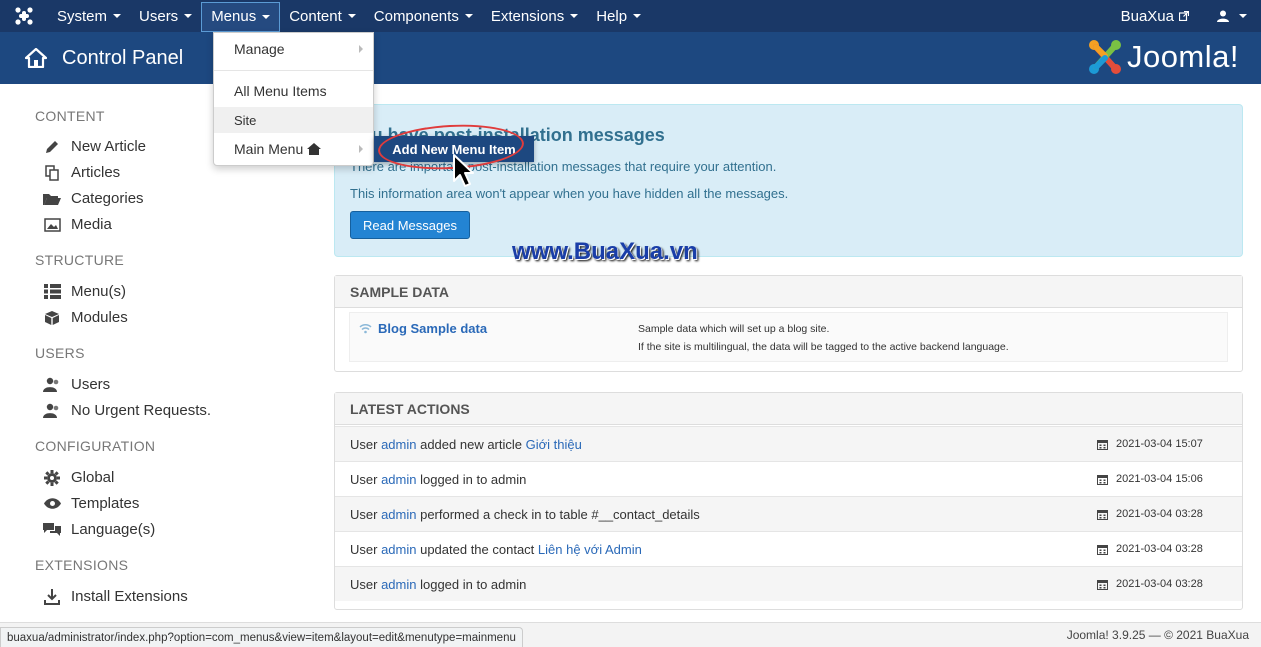  What do you see at coordinates (1104, 57) in the screenshot?
I see `joomla-brand-icon` at bounding box center [1104, 57].